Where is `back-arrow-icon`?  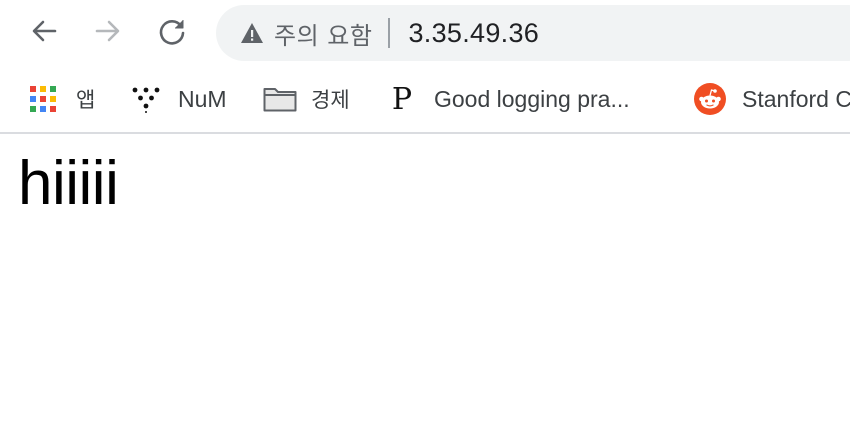
back-arrow-icon is located at coordinates (44, 31).